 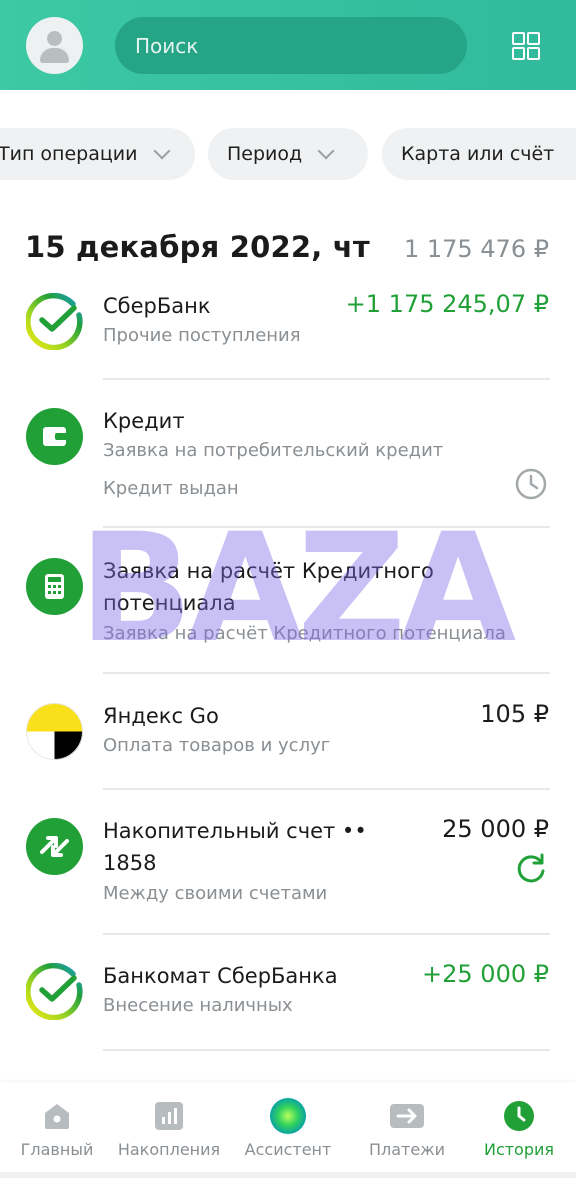 What do you see at coordinates (407, 1116) in the screenshot?
I see `payments-arrow-icon` at bounding box center [407, 1116].